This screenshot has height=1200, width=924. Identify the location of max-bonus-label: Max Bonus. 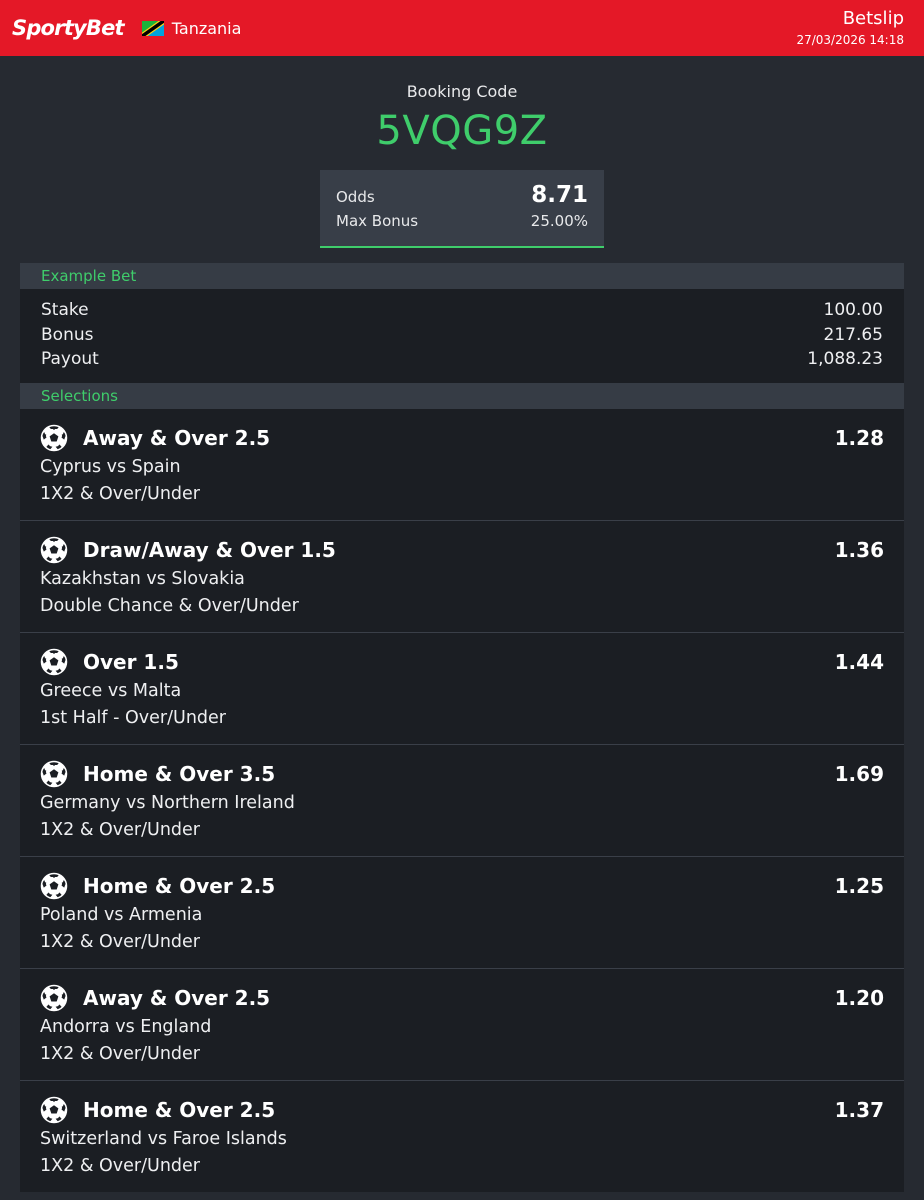
(377, 221).